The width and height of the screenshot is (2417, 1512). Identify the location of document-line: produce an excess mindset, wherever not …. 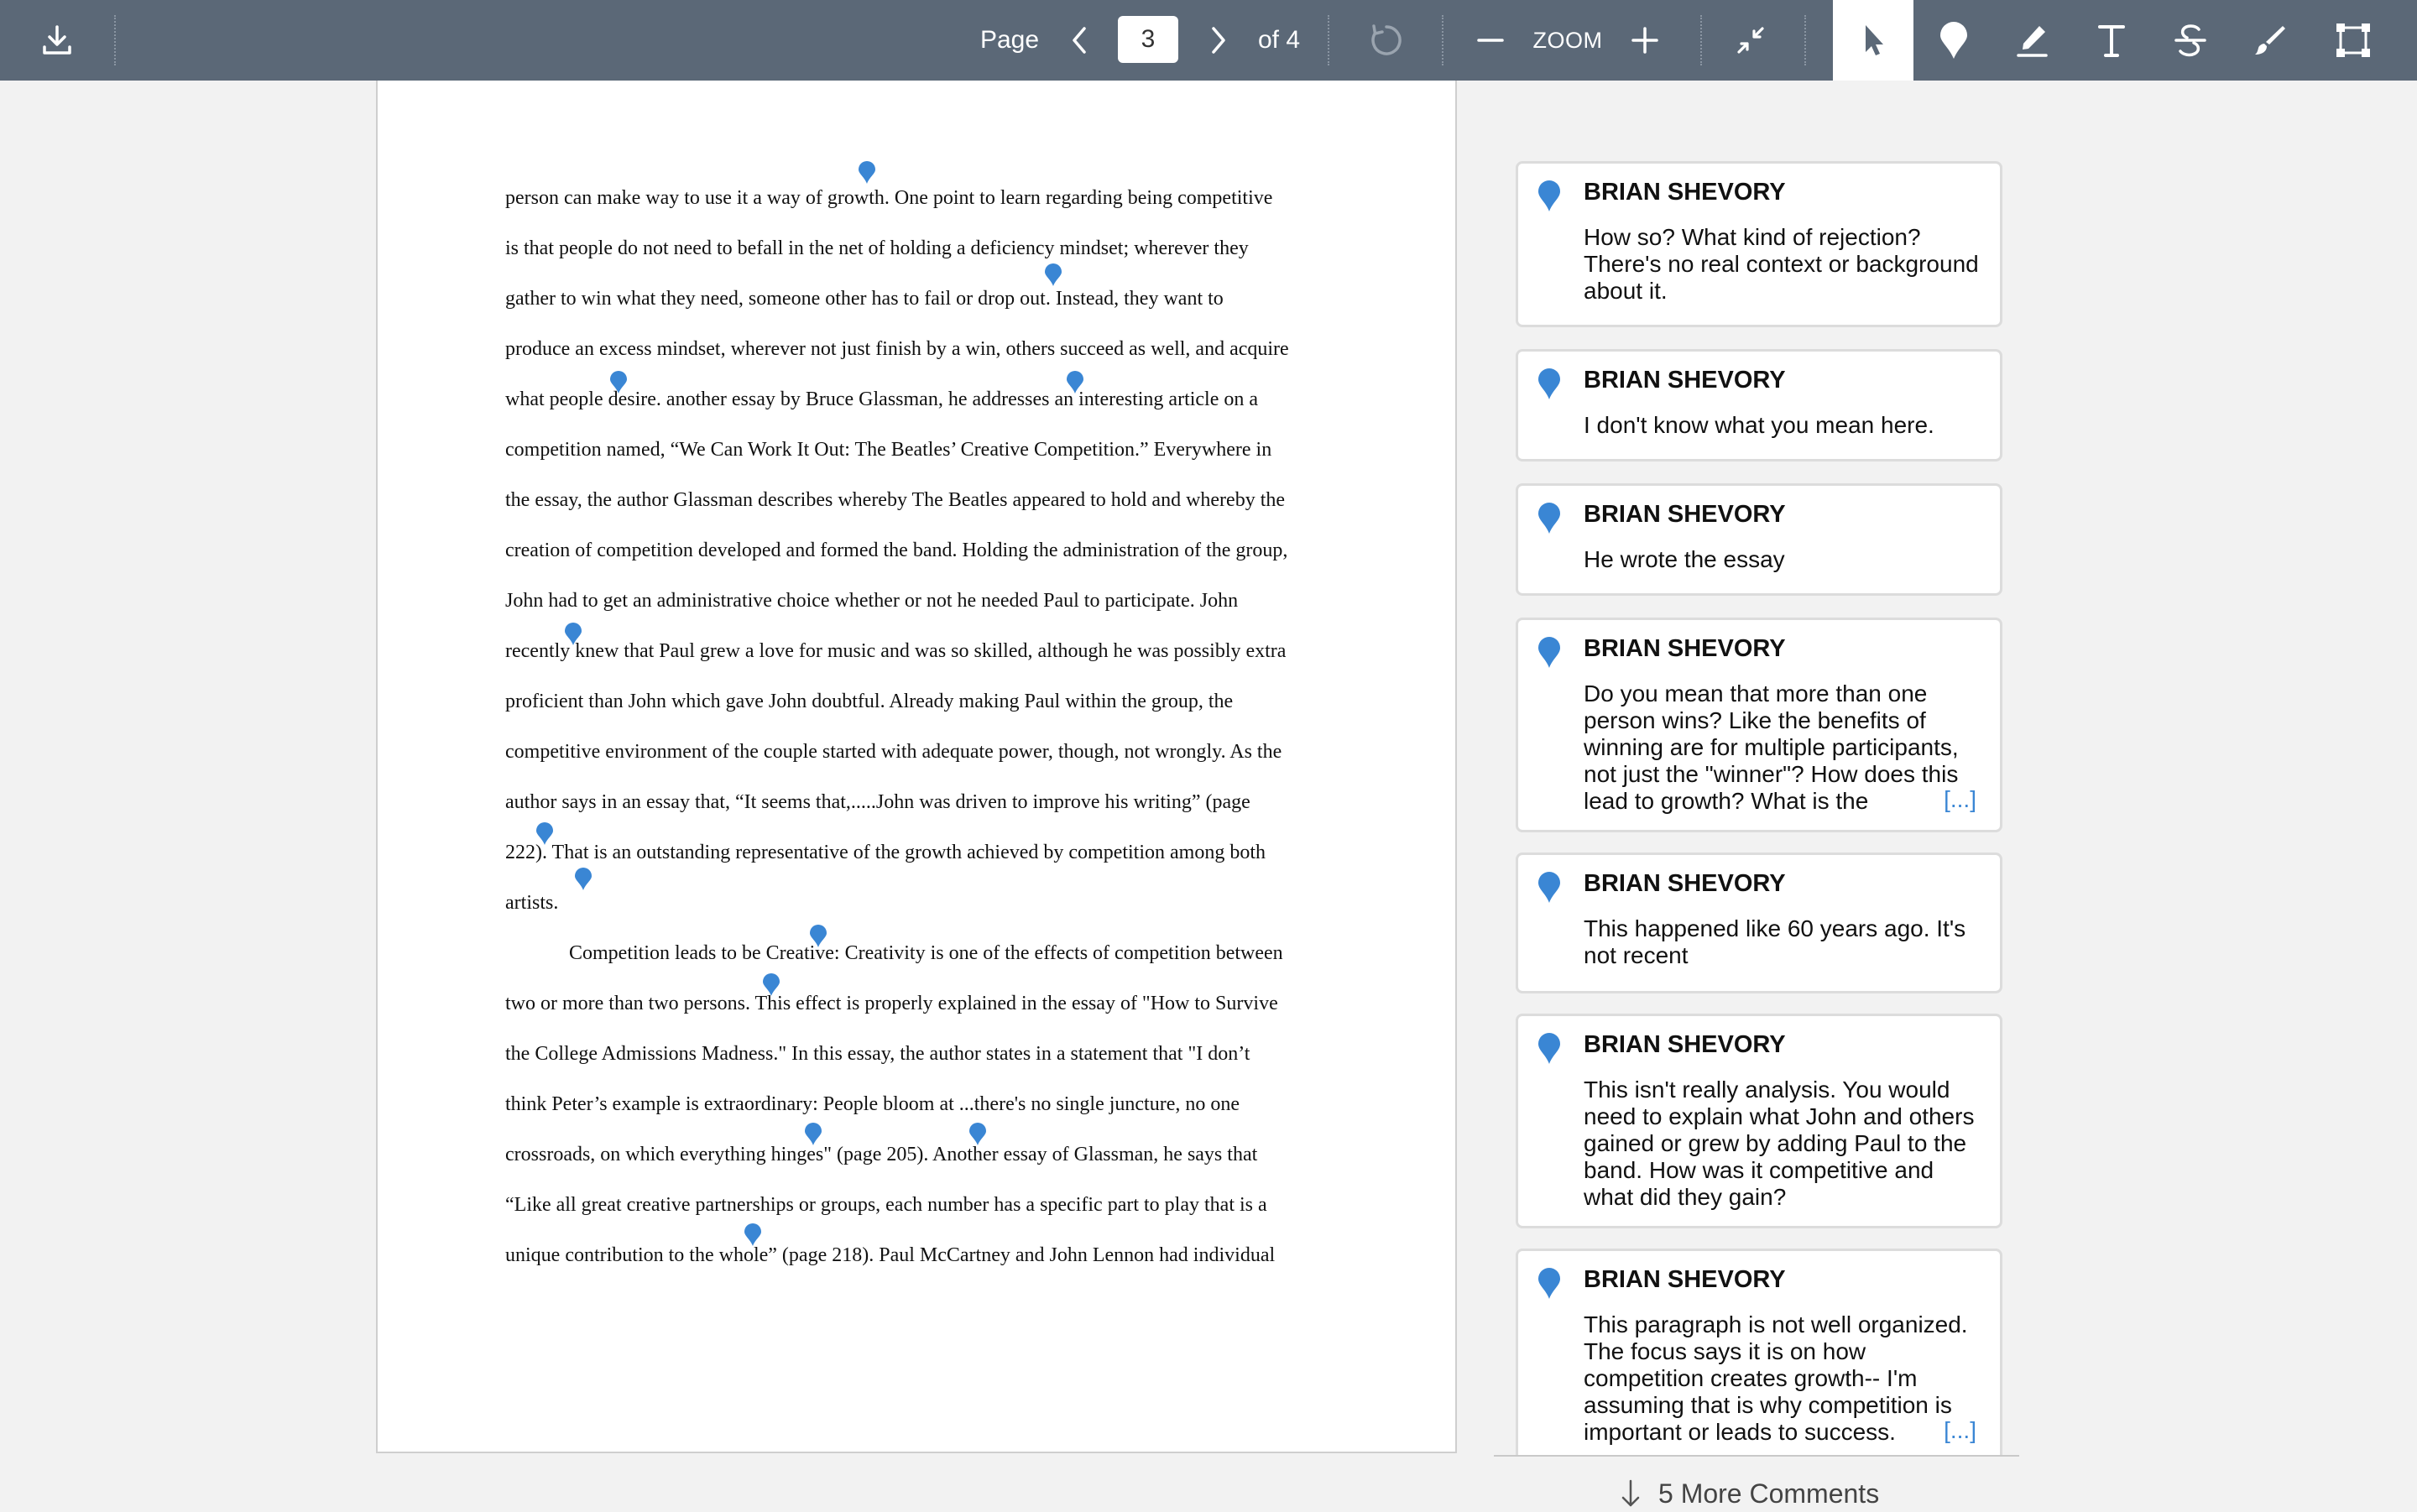
(897, 349).